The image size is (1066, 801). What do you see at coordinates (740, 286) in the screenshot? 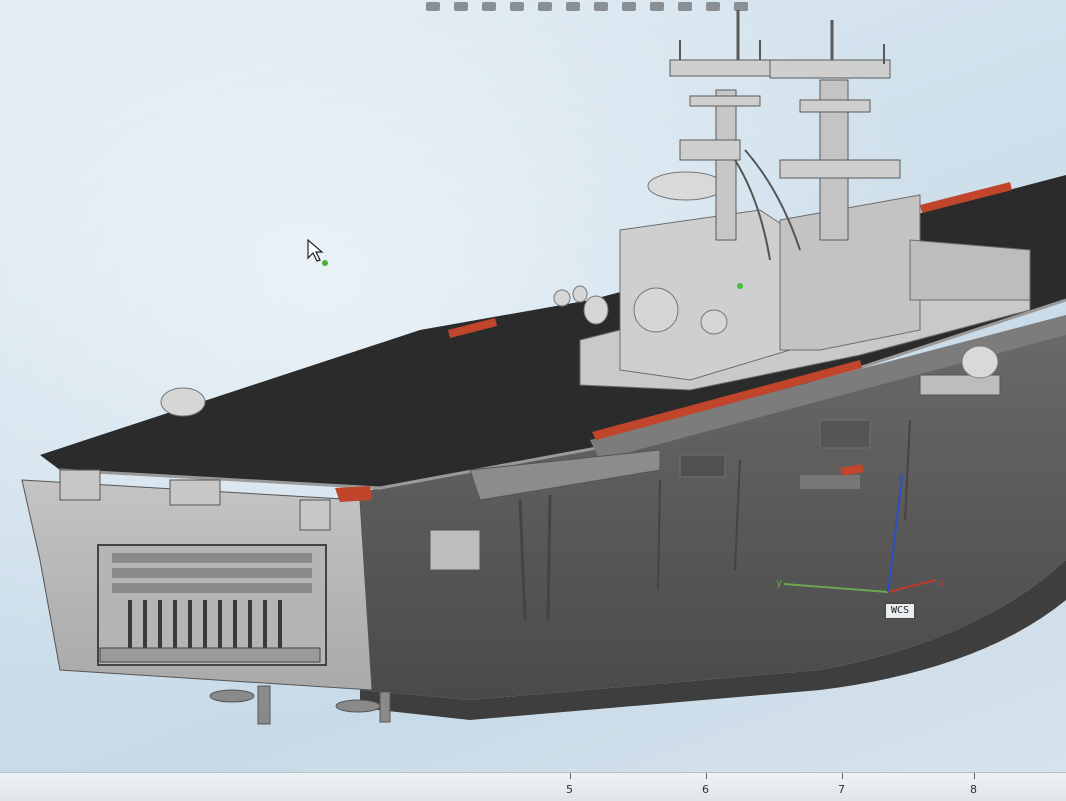
I see `selection-marker` at bounding box center [740, 286].